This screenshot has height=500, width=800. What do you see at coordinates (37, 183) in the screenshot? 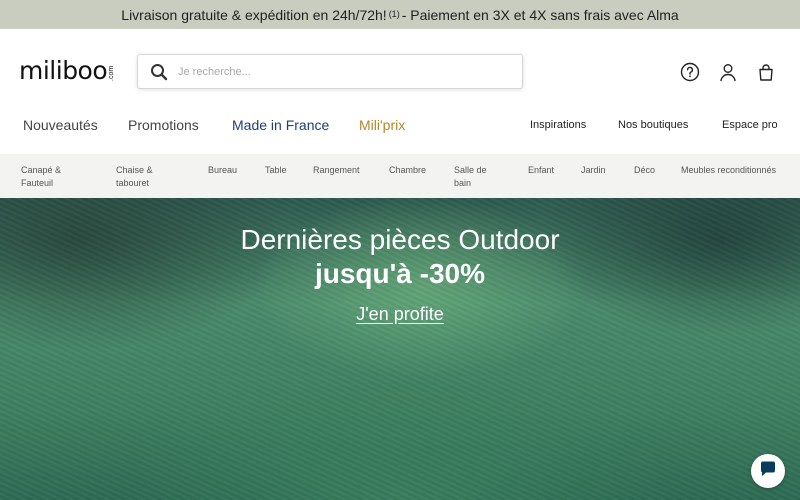
I see `category-label-line2: Fauteuil` at bounding box center [37, 183].